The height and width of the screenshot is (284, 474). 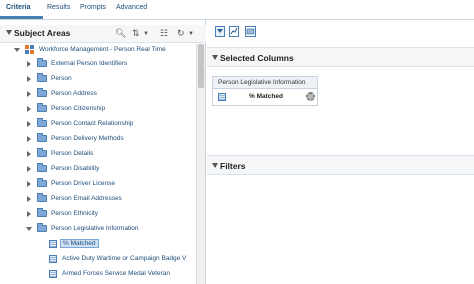 I want to click on selected-columns-title: Selected Columns, so click(x=257, y=58).